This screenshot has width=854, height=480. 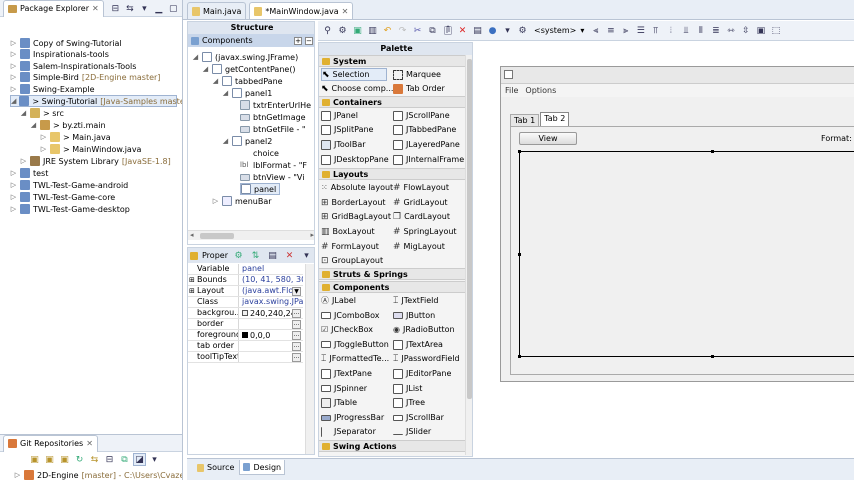 I want to click on palette-item-springlayout: # SpringLayout, so click(x=425, y=231).